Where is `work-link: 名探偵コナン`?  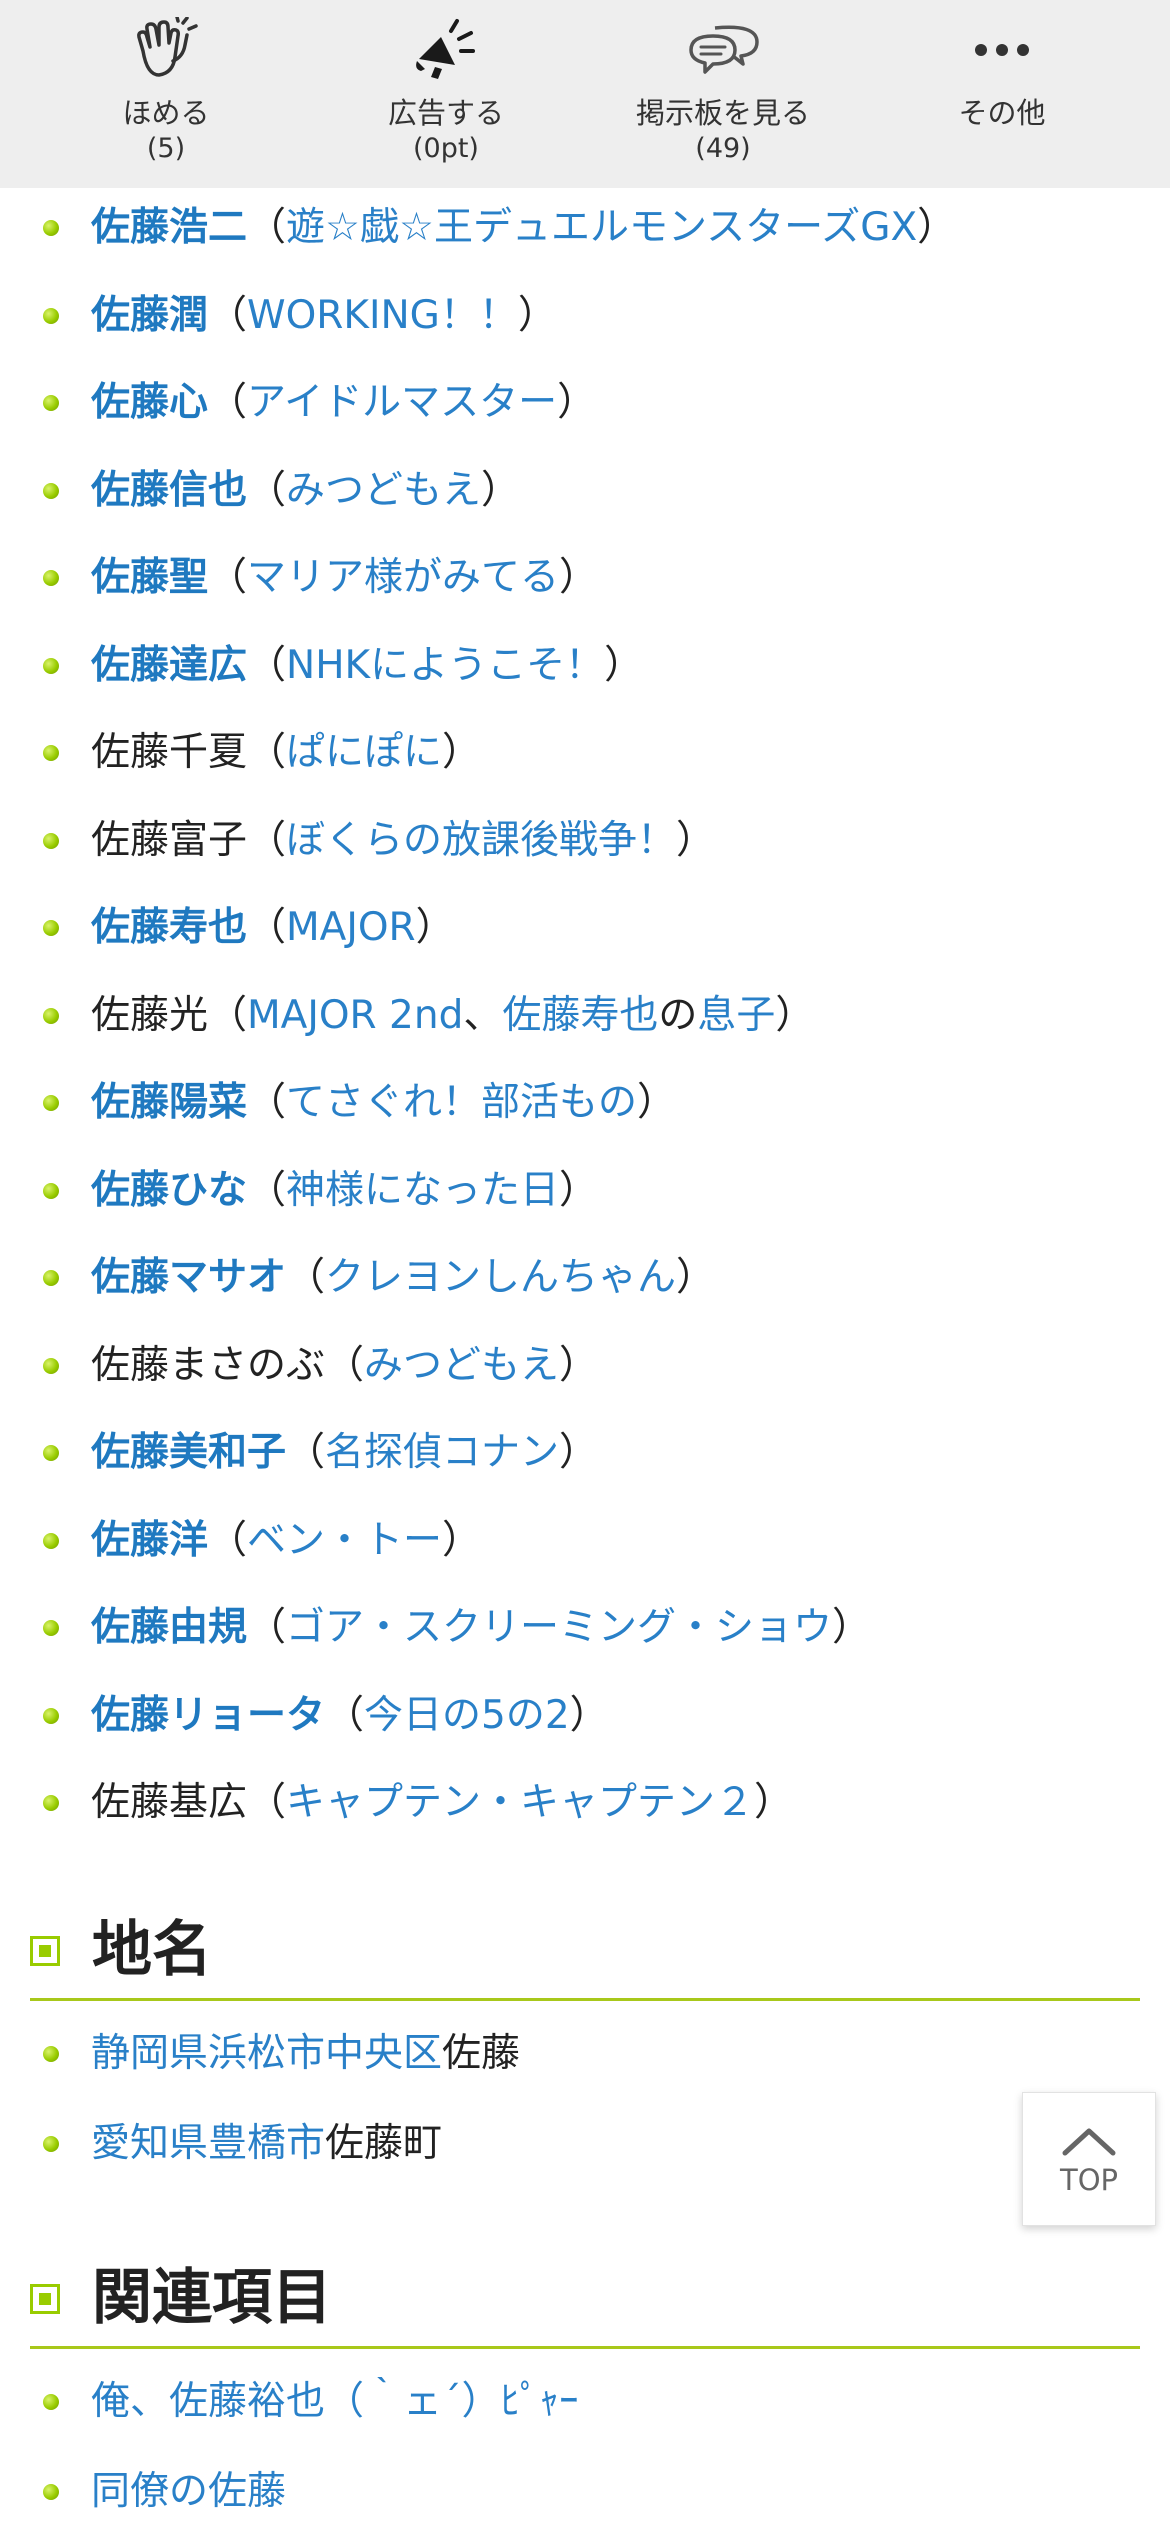
work-link: 名探偵コナン is located at coordinates (442, 1452).